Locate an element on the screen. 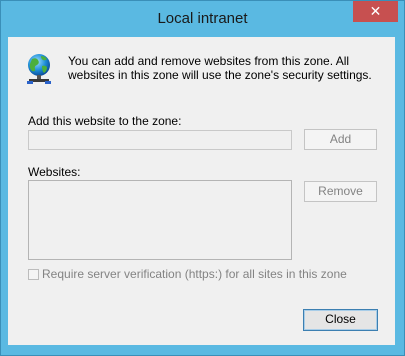 This screenshot has height=356, width=405. add-website-input is located at coordinates (160, 140).